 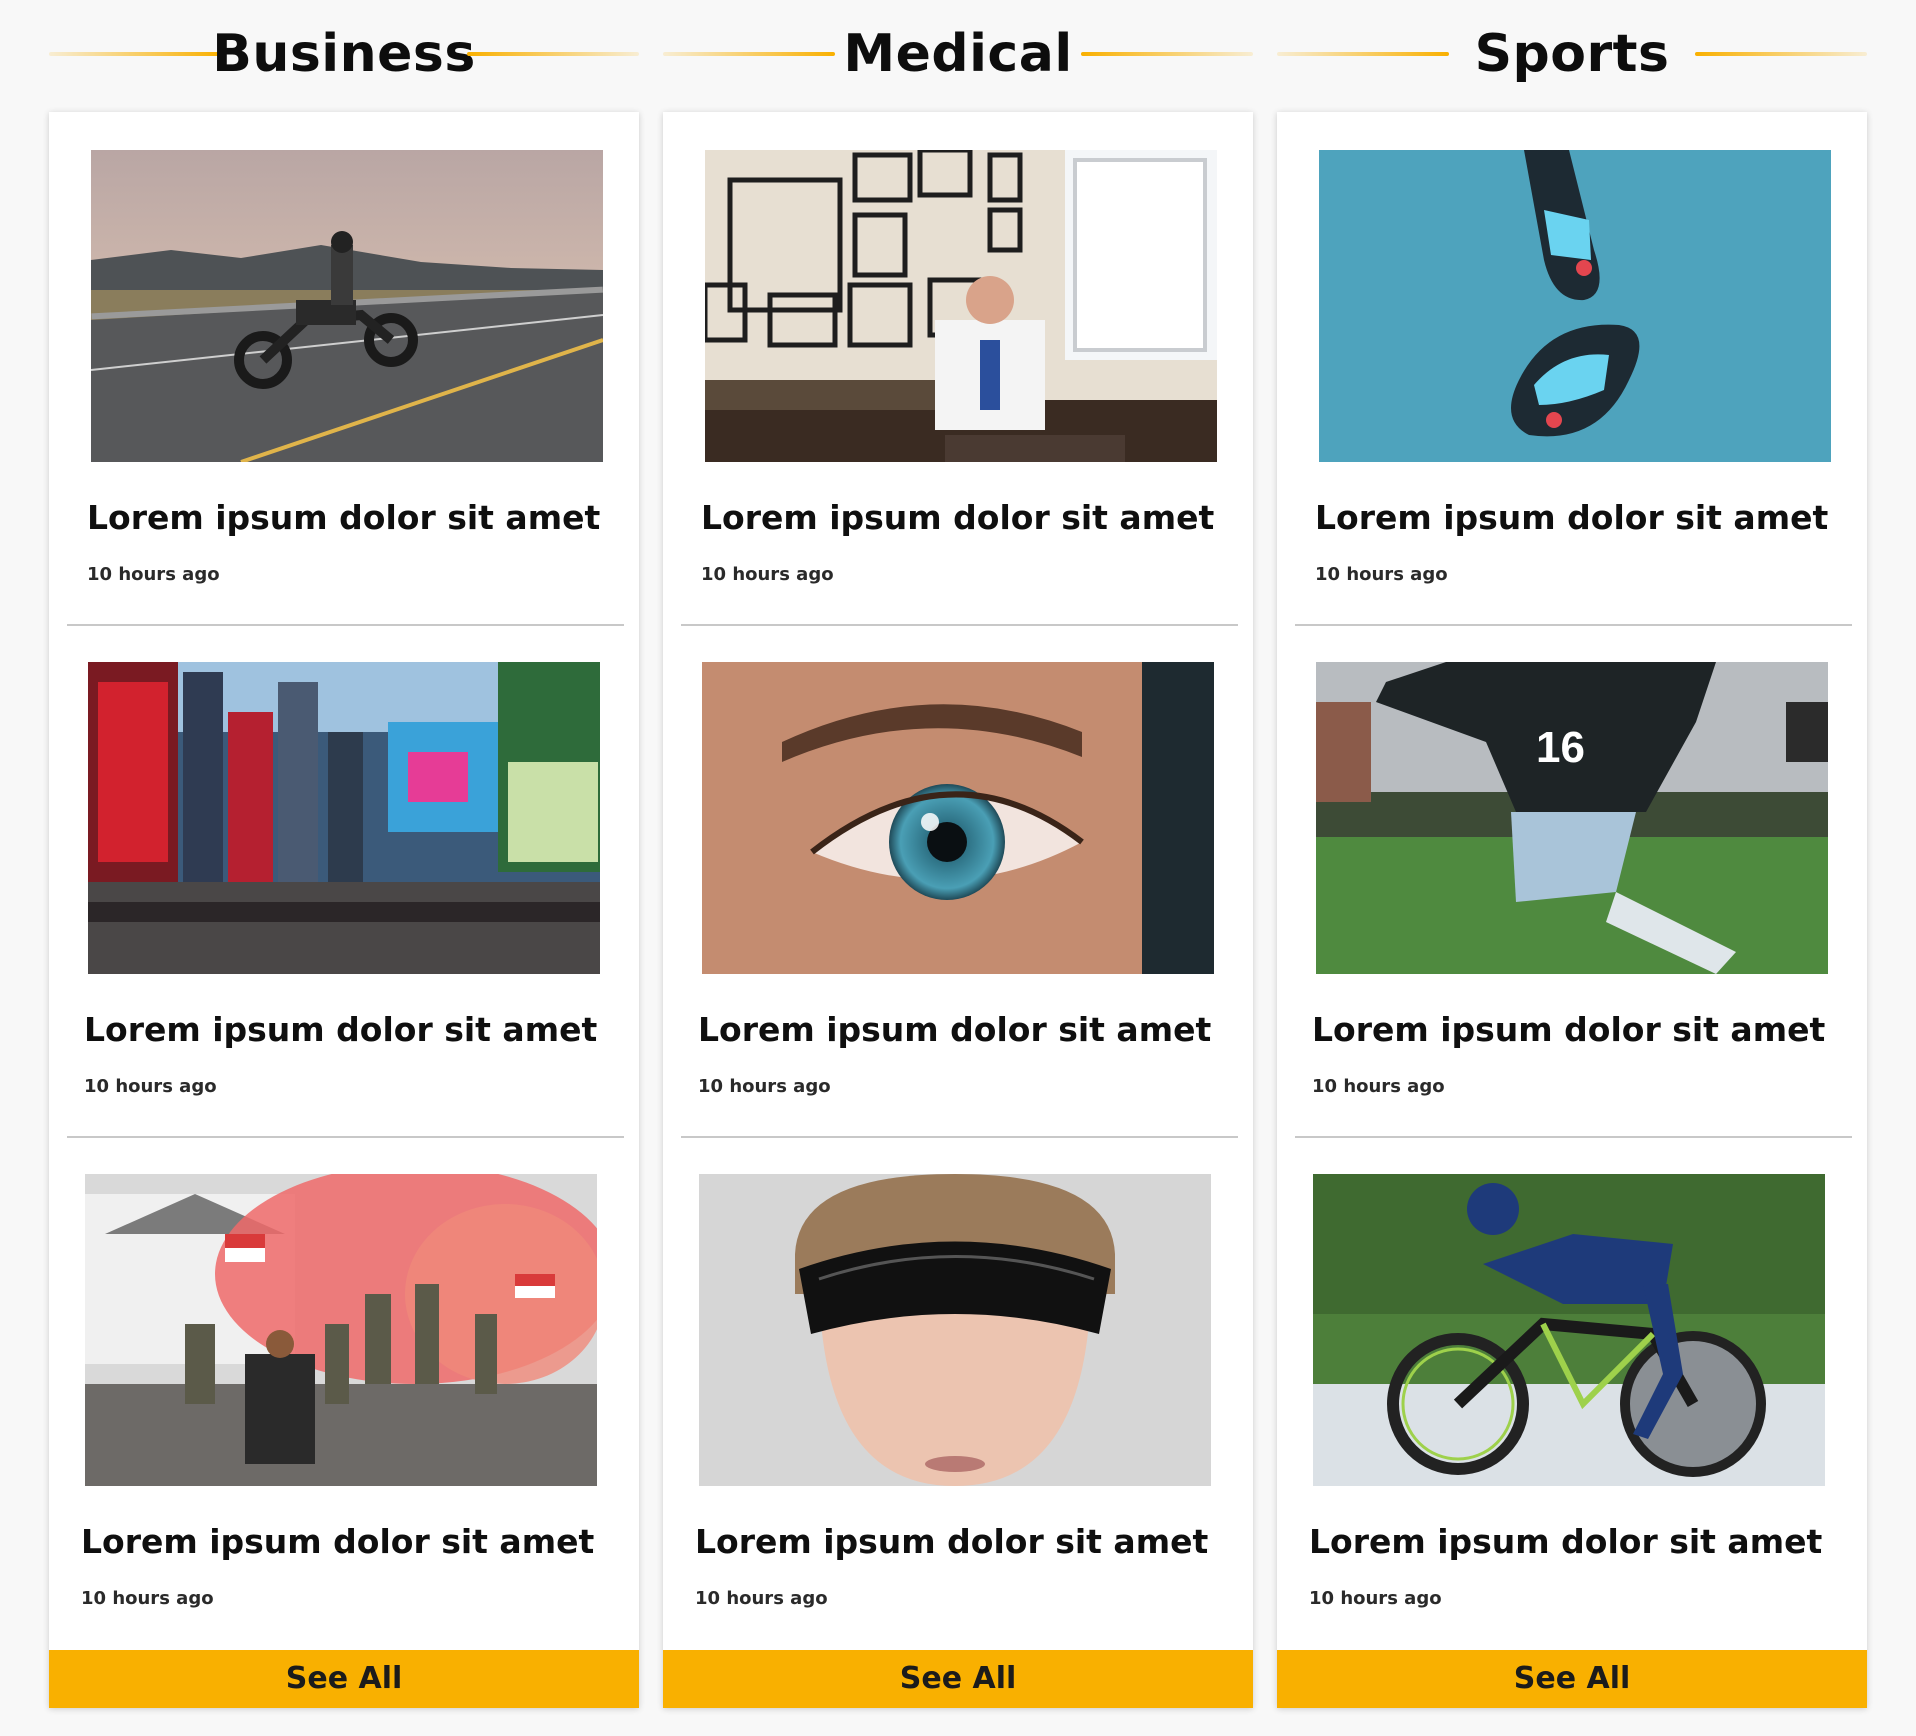 I want to click on motorcycle-road-image, so click(x=347, y=306).